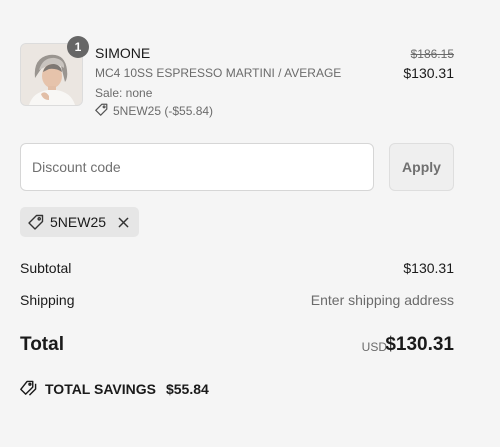 This screenshot has width=500, height=447. What do you see at coordinates (428, 73) in the screenshot?
I see `product-price: $130.31` at bounding box center [428, 73].